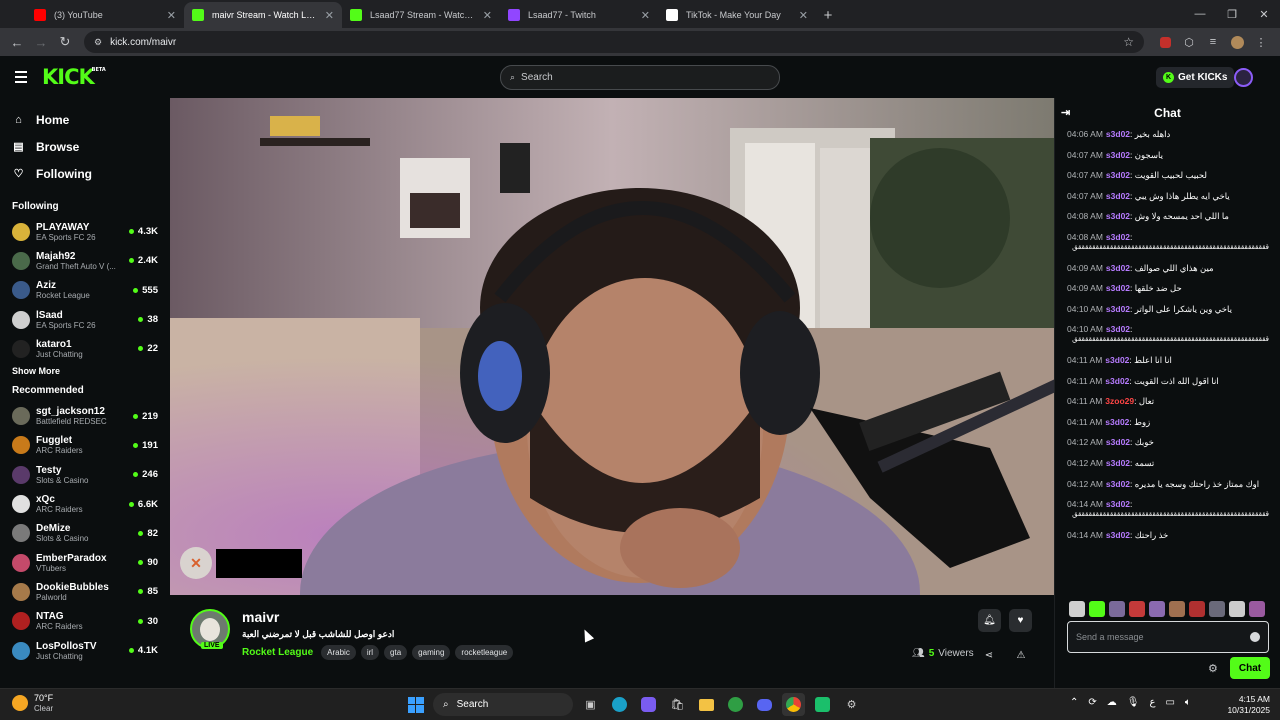 The height and width of the screenshot is (720, 1280). What do you see at coordinates (677, 704) in the screenshot?
I see `store-icon: 🛍︎` at bounding box center [677, 704].